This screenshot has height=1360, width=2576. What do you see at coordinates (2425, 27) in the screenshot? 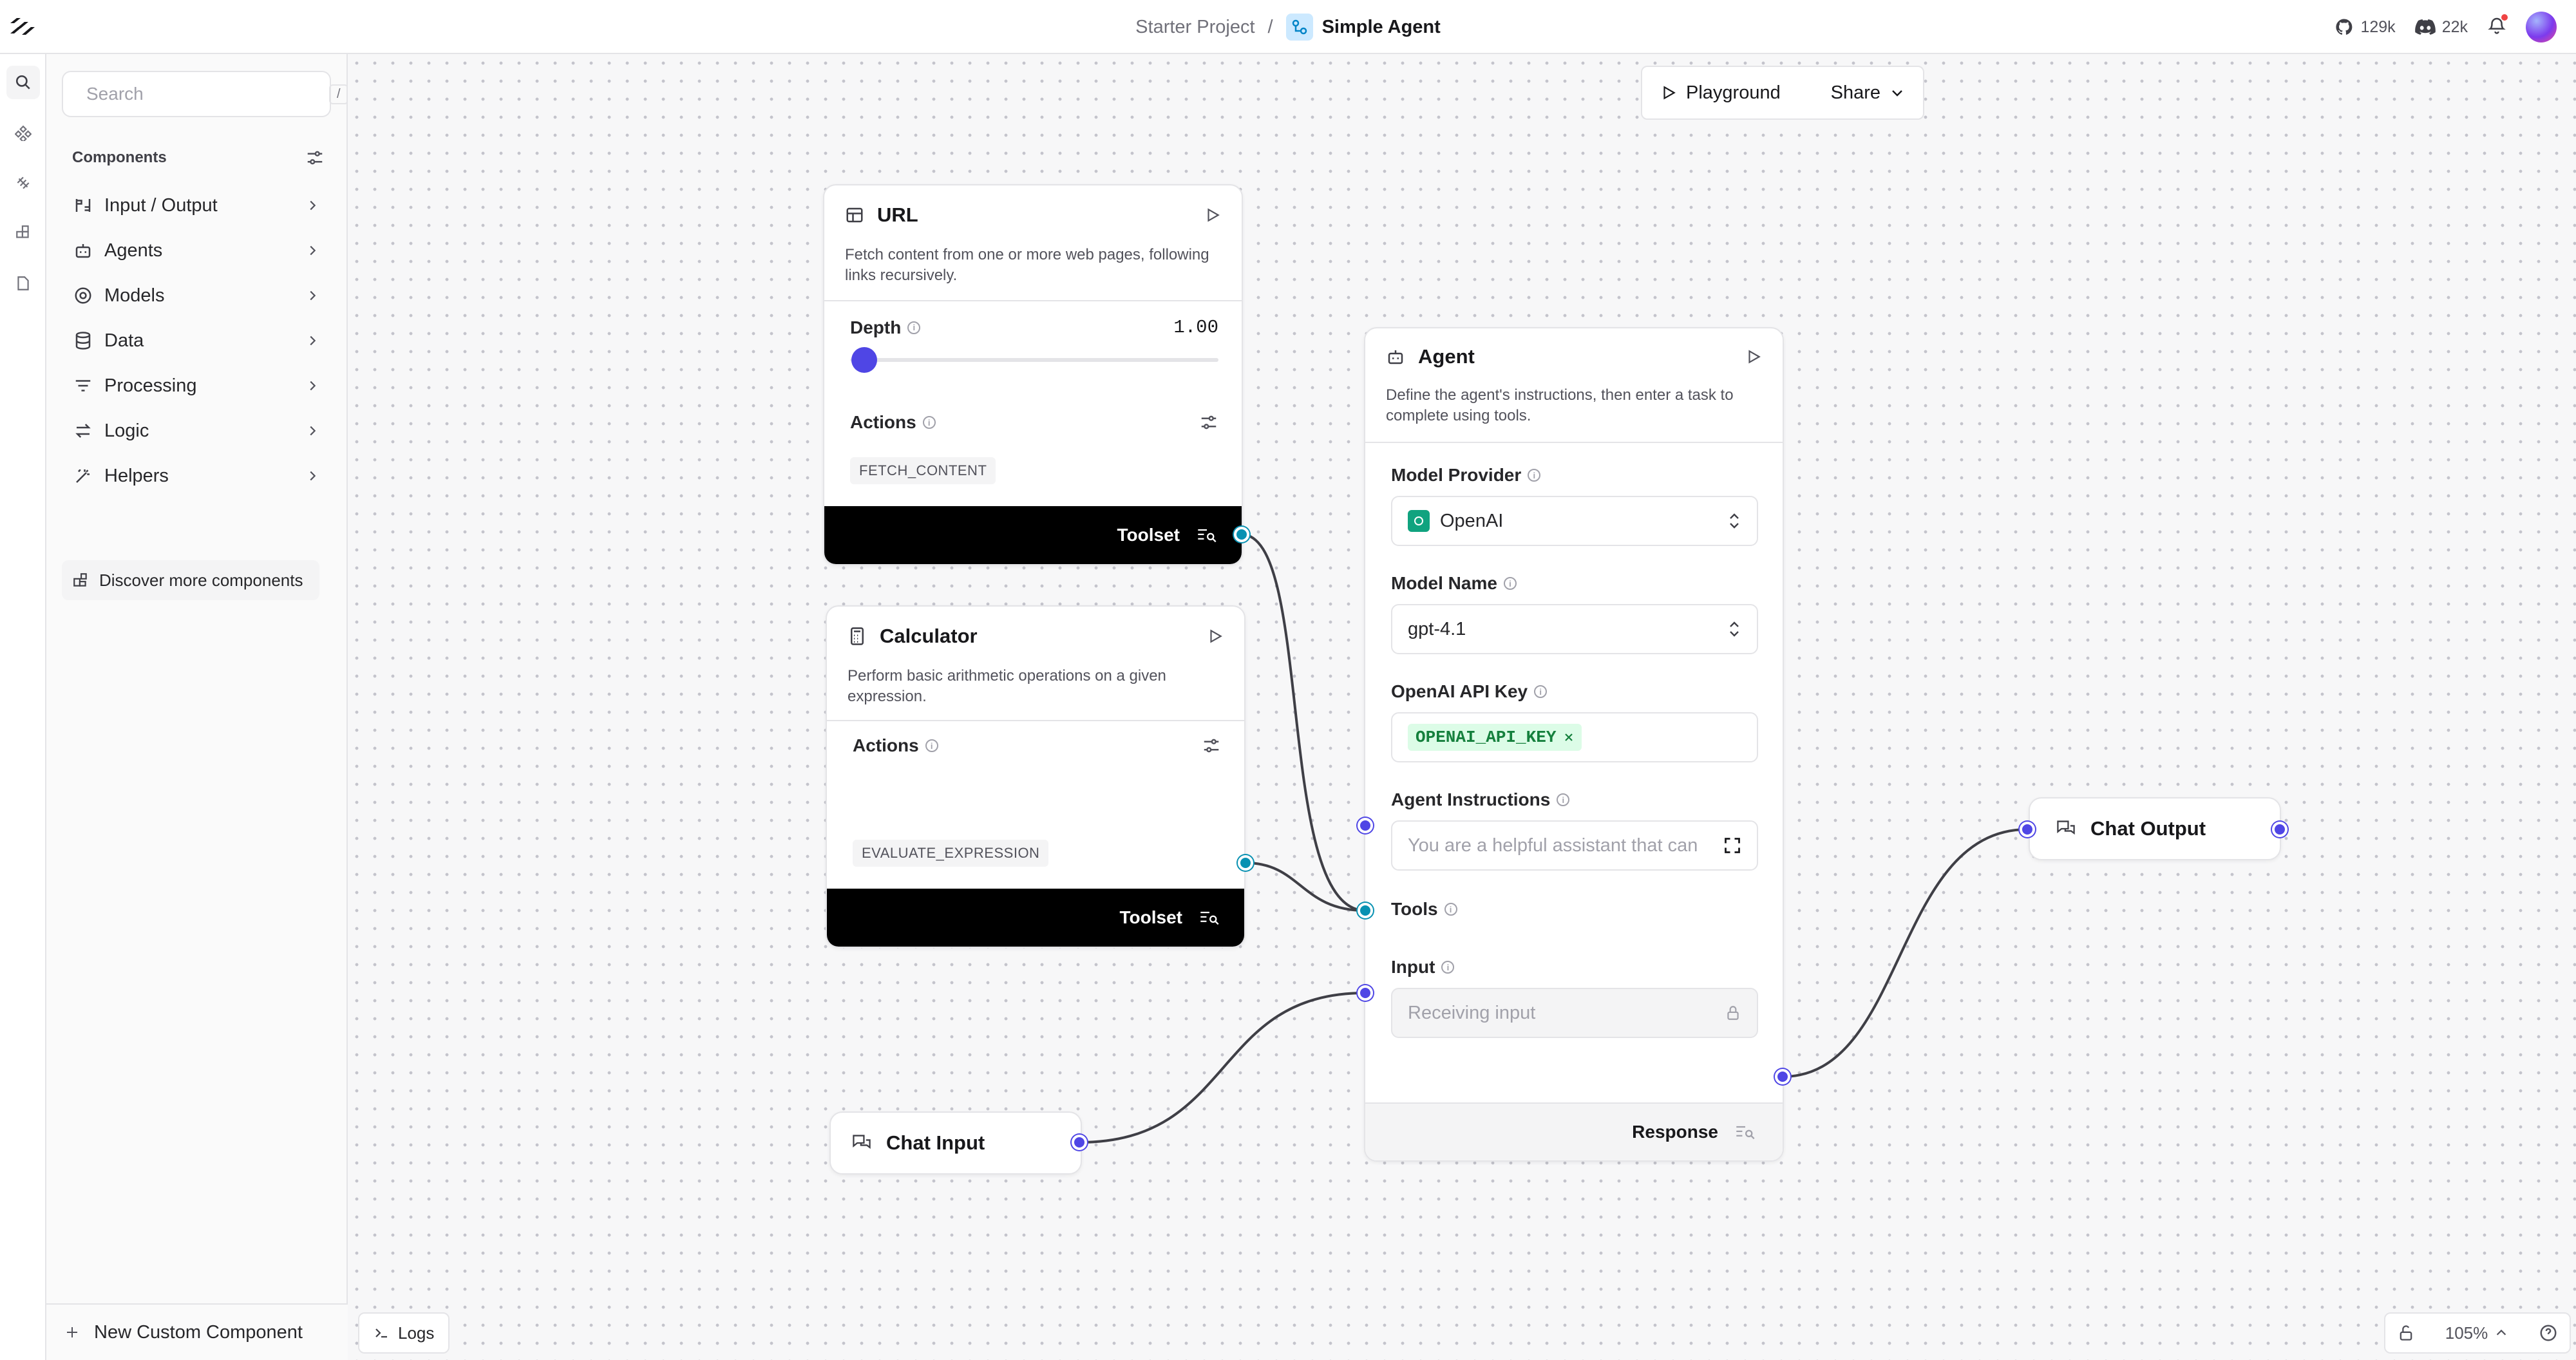
I see `discord-icon` at bounding box center [2425, 27].